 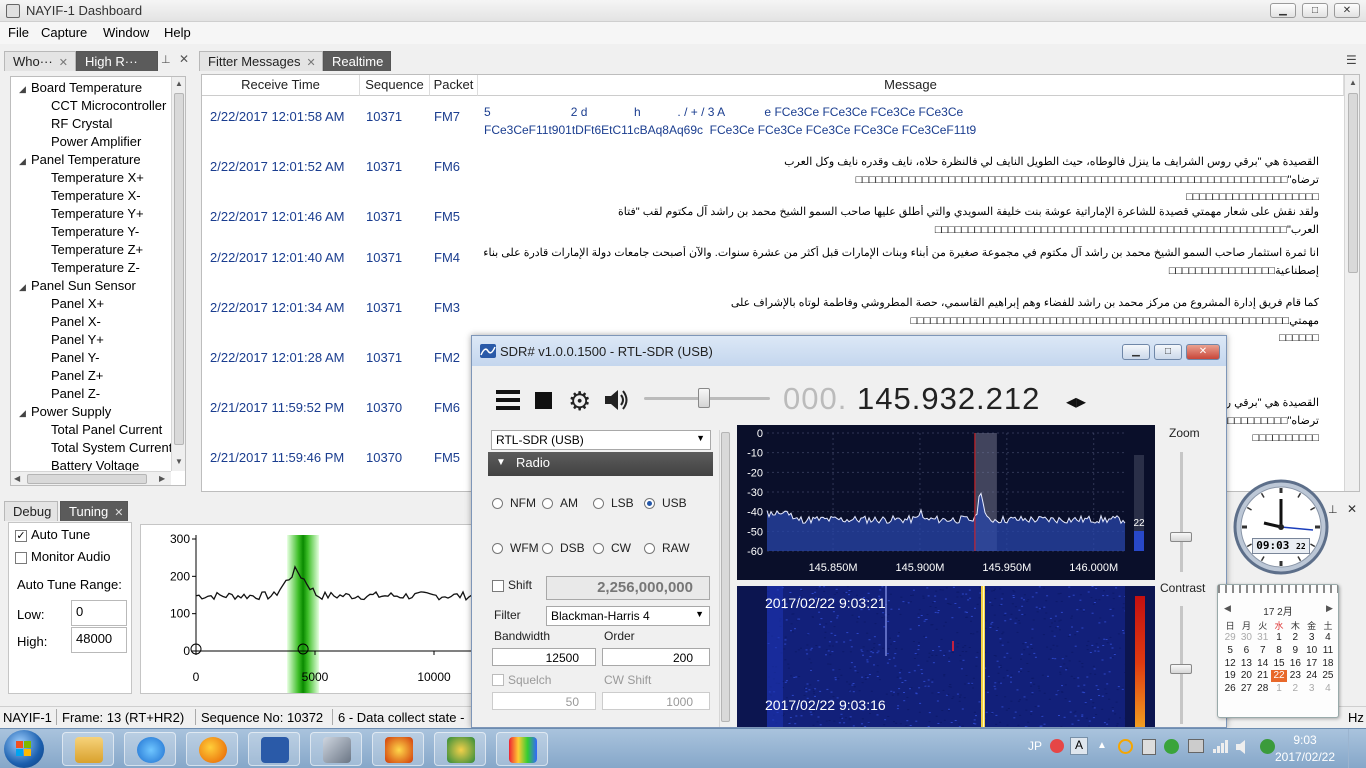 I want to click on calendar-day: 4, so click(x=1328, y=638).